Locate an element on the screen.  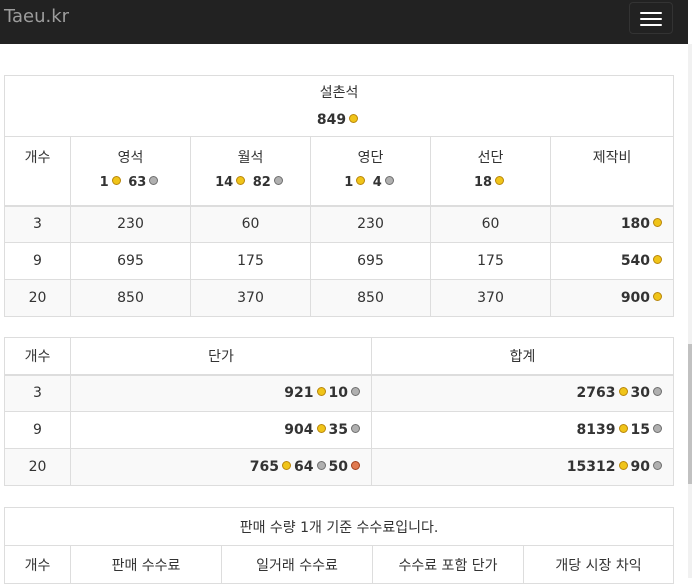
unit-price-cell: 921 10 is located at coordinates (221, 393).